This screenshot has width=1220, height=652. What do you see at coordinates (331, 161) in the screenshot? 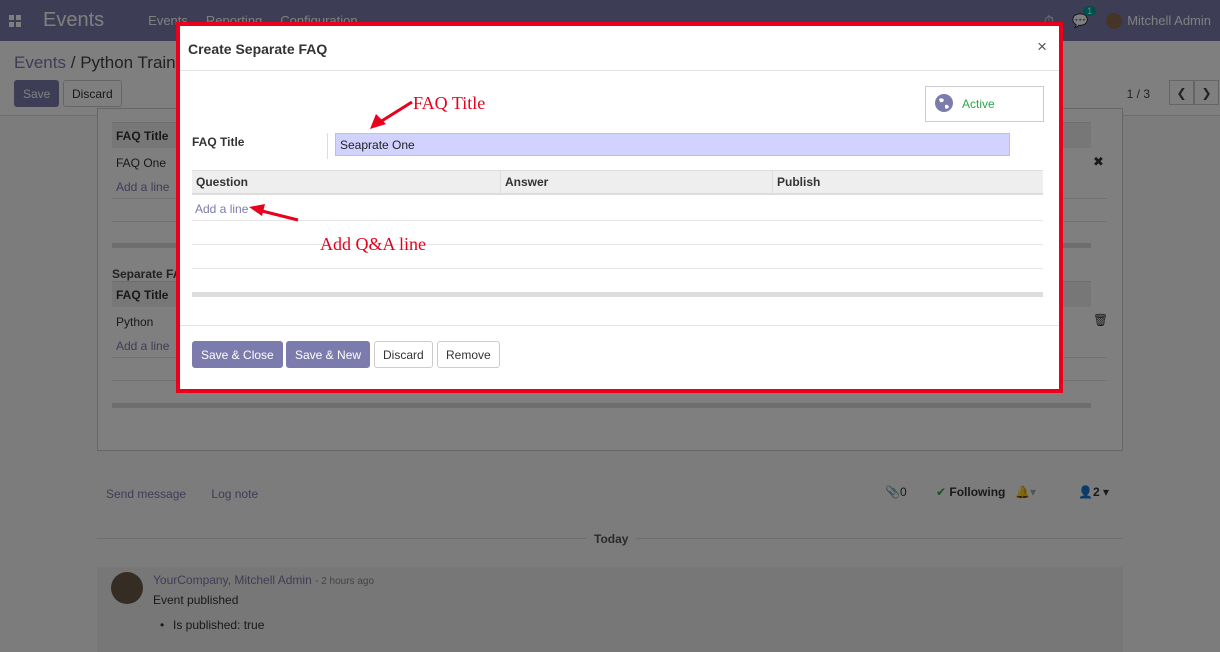
I see `annotation-arrows` at bounding box center [331, 161].